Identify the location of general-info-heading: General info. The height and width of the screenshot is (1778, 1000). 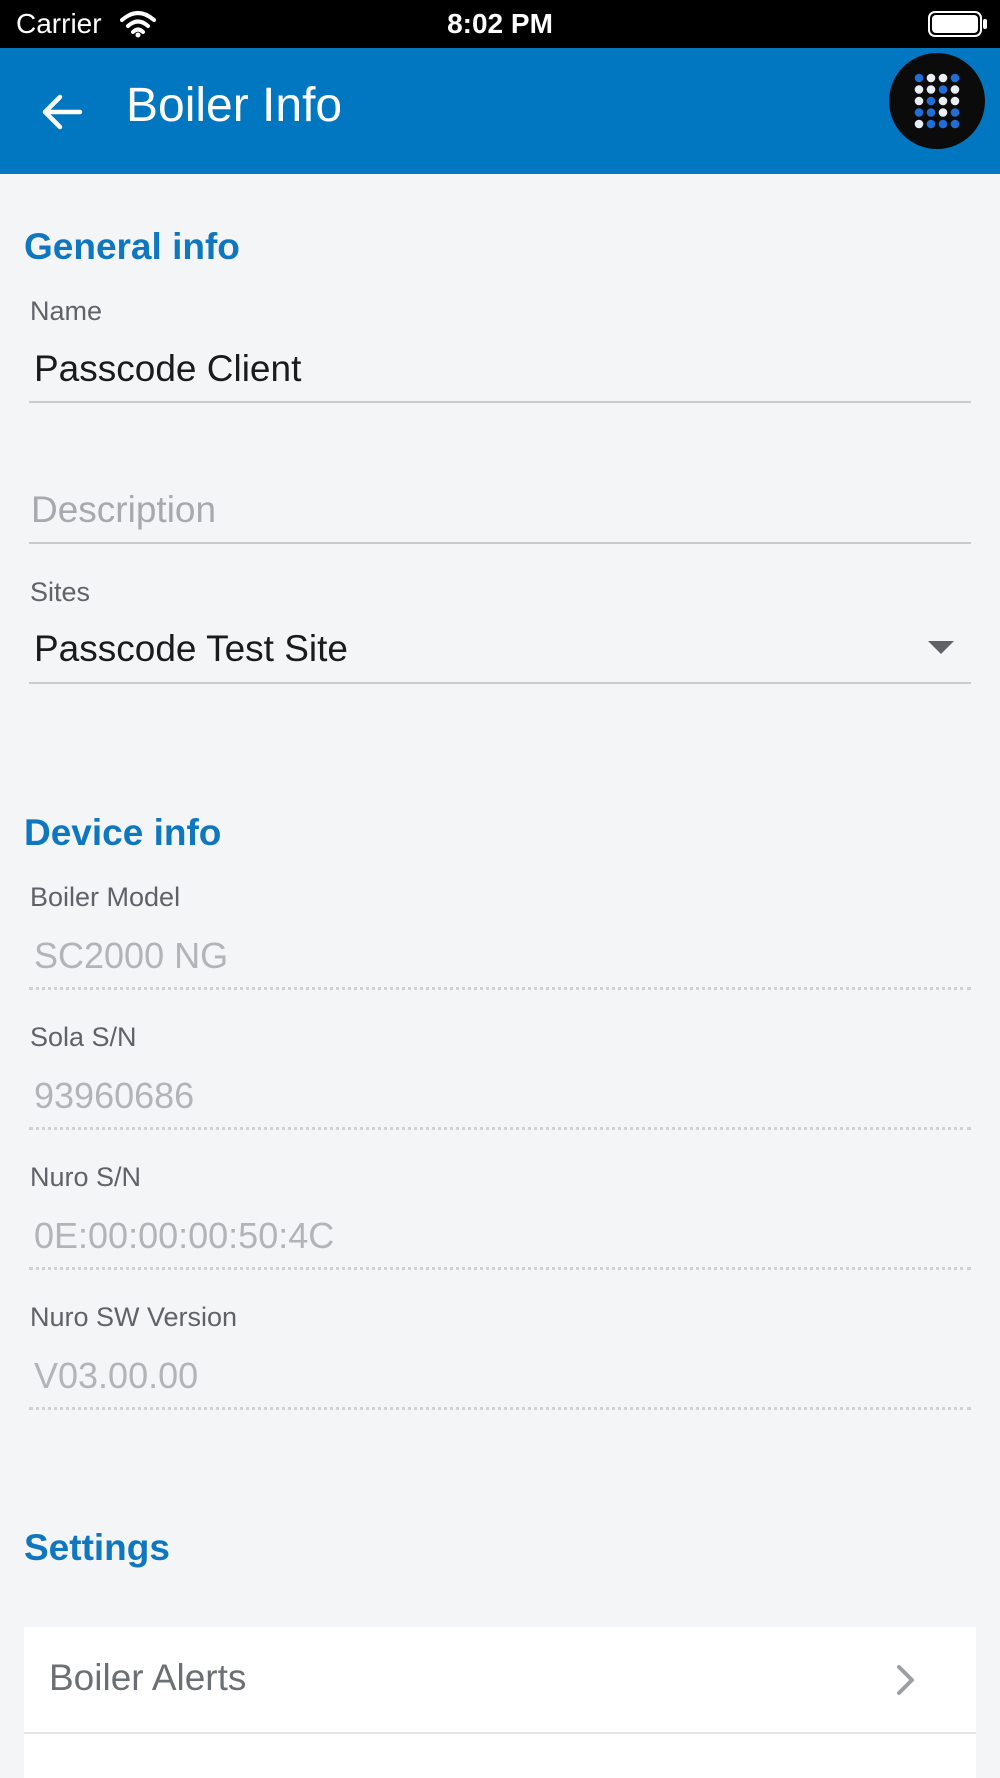
(132, 246).